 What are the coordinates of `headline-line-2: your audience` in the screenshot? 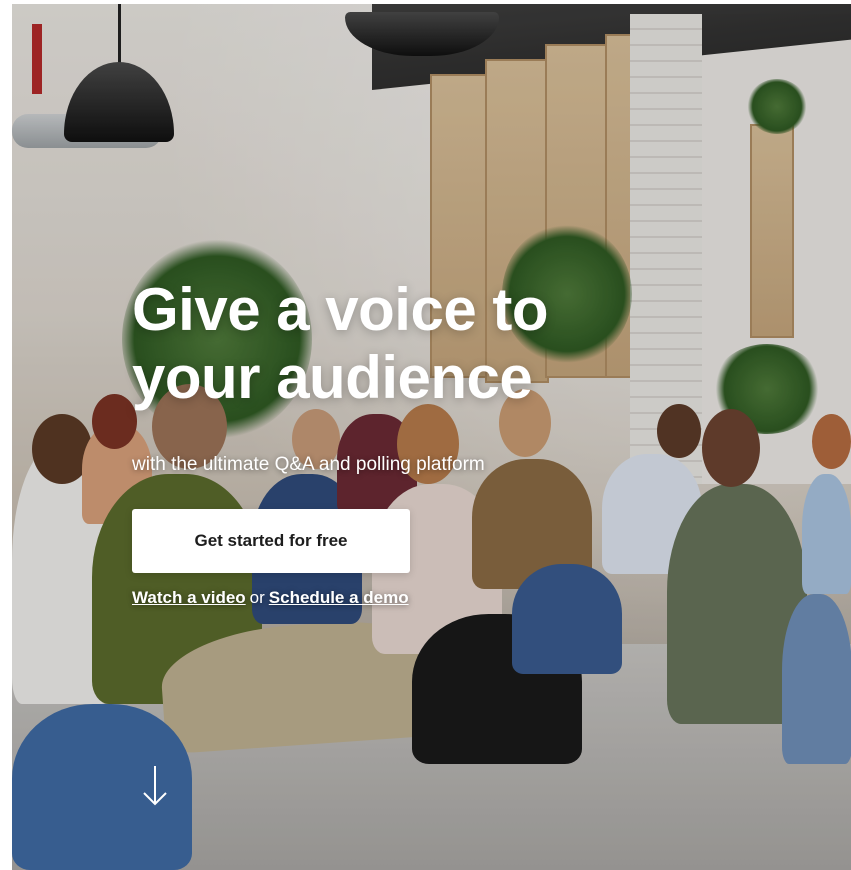 It's located at (332, 377).